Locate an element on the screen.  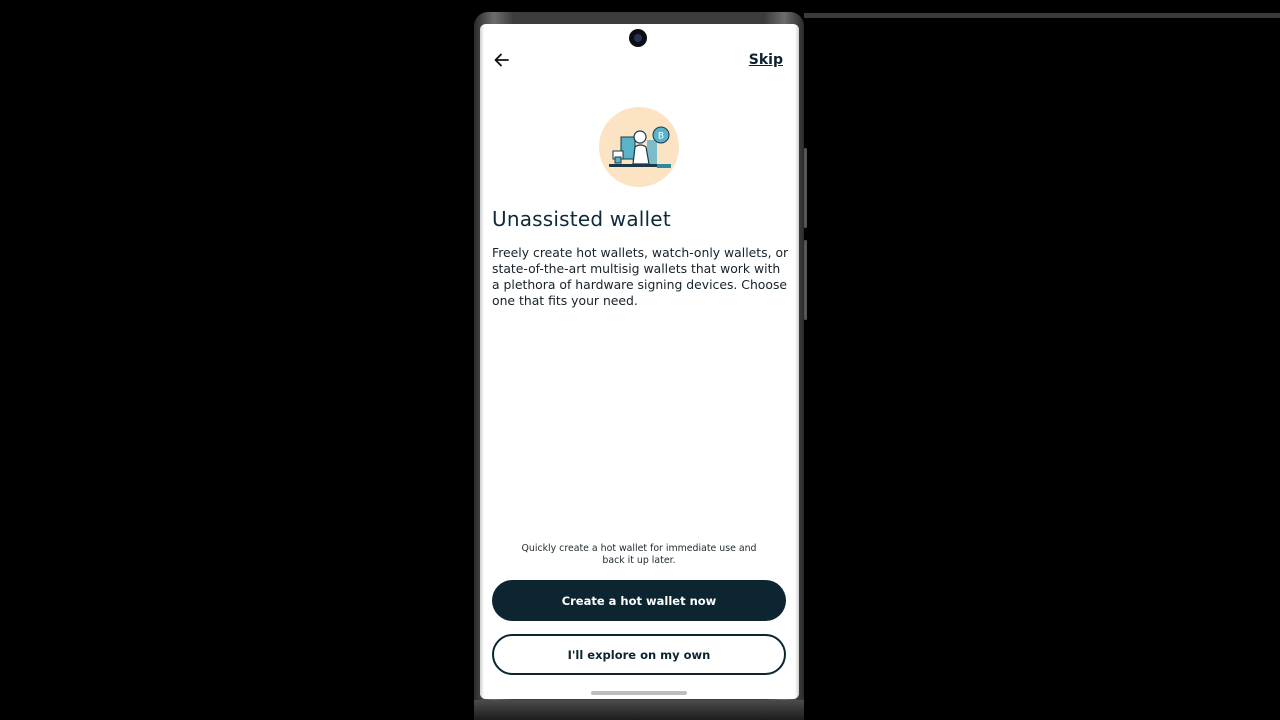
svg-text: B is located at coordinates (661, 137).